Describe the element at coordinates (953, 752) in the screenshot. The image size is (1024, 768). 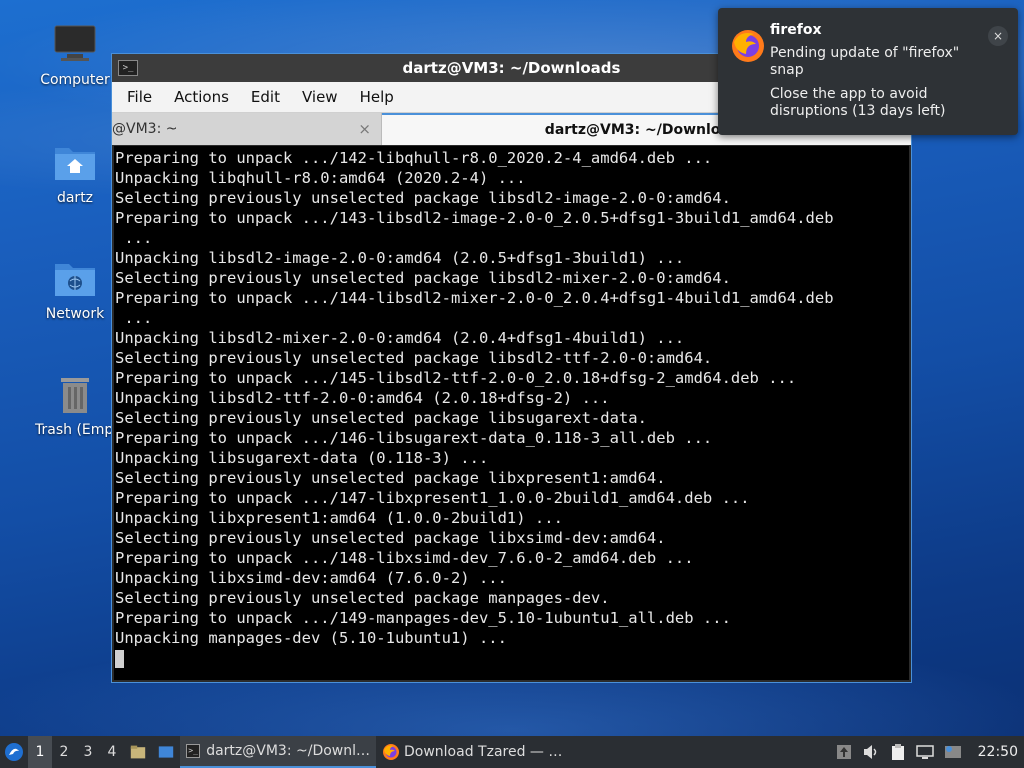
I see `notification-icon` at that location.